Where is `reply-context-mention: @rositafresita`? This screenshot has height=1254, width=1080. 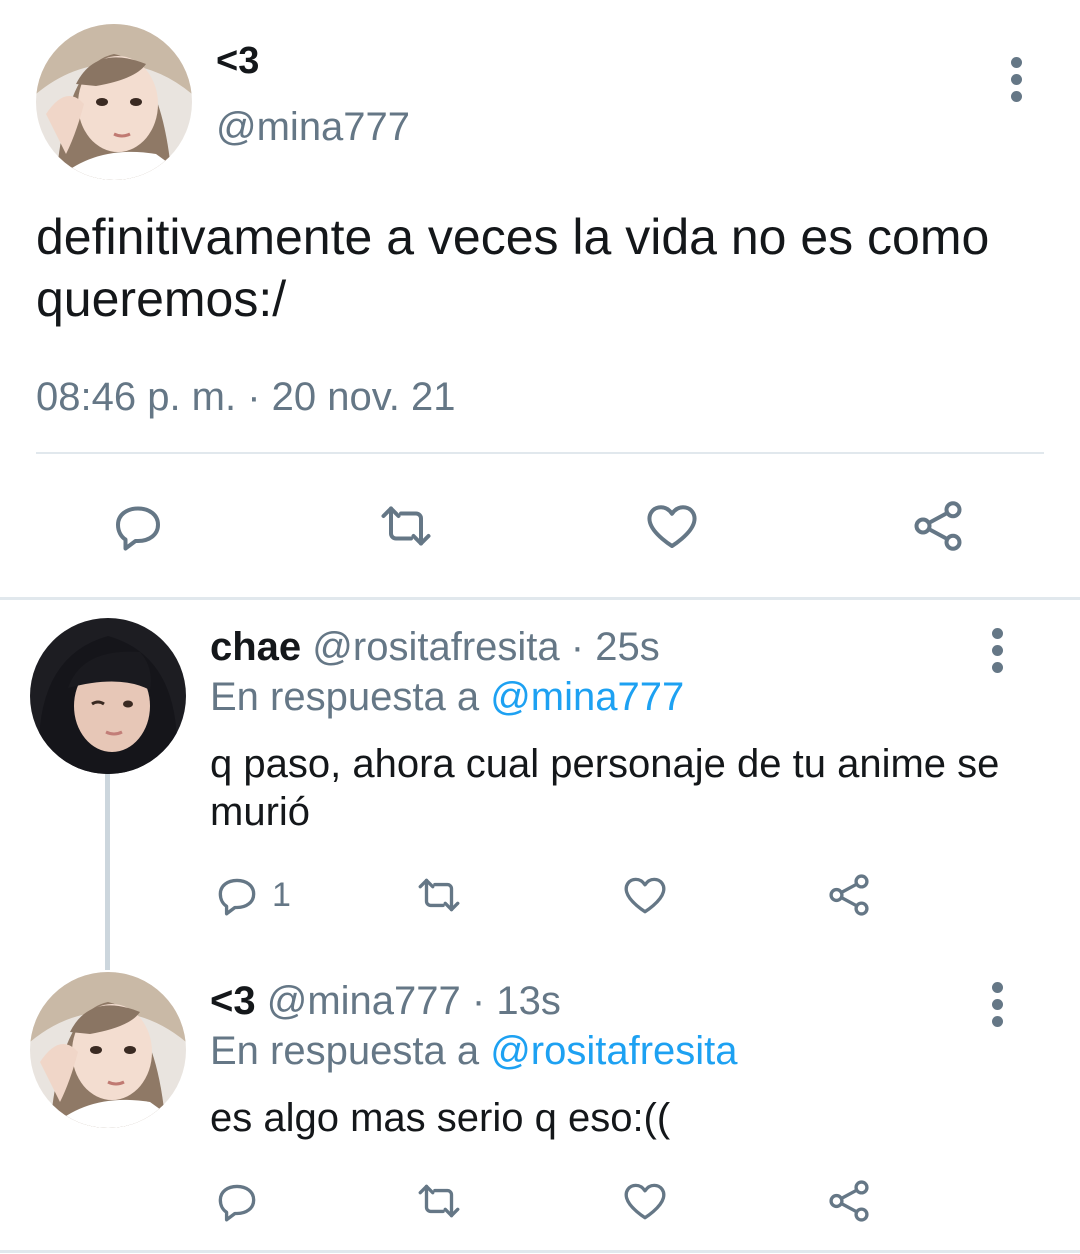 reply-context-mention: @rositafresita is located at coordinates (613, 1051).